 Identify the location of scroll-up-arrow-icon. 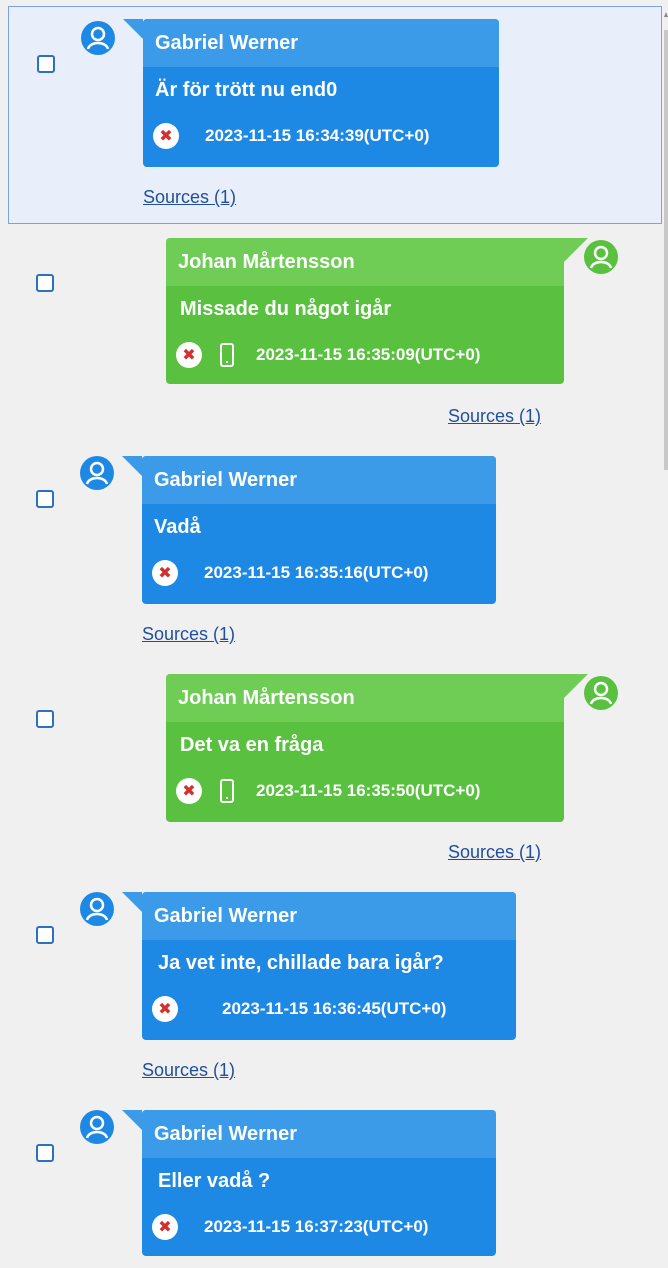
(666, 18).